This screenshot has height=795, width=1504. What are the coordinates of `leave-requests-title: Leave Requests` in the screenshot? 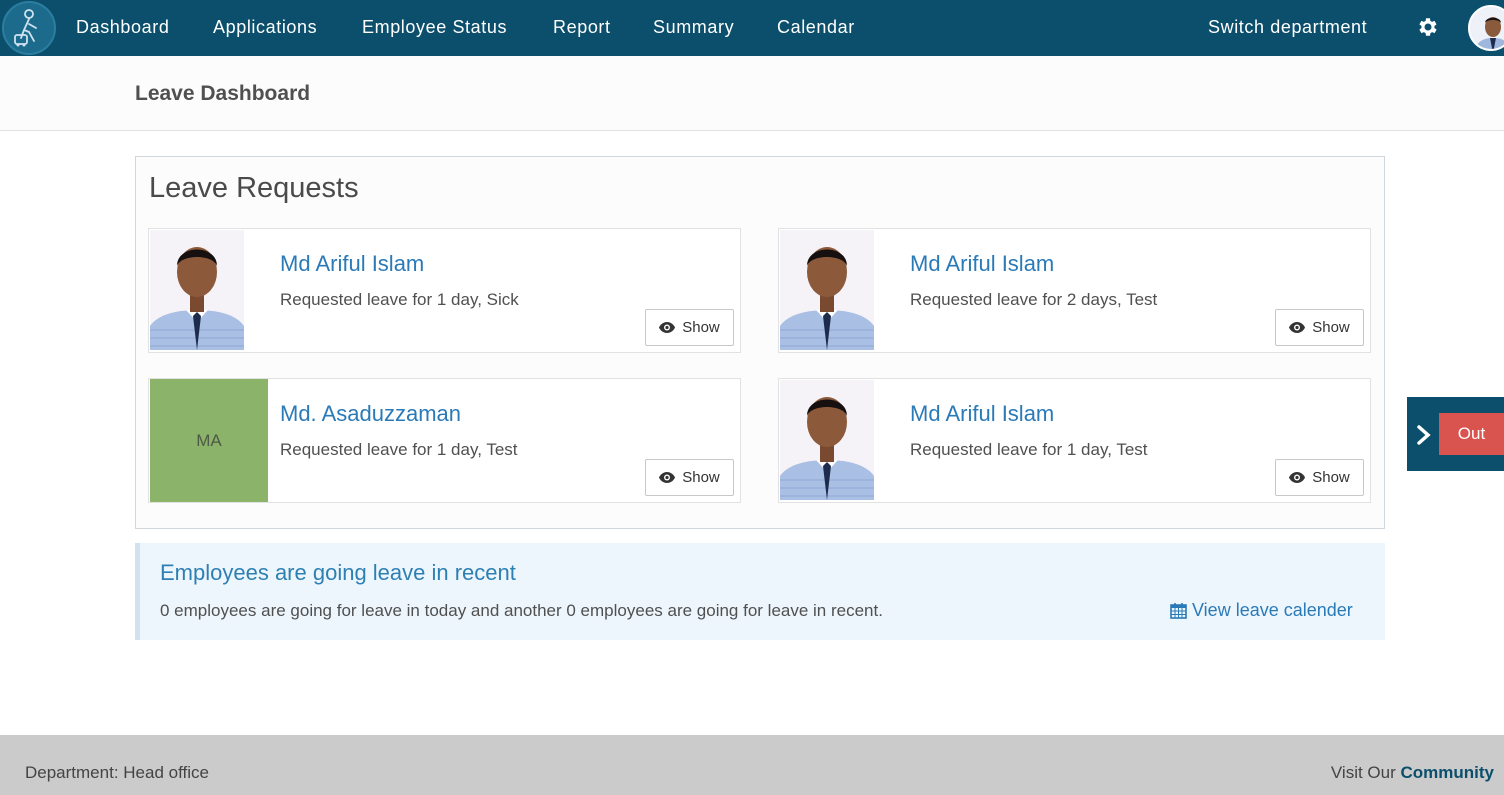 It's located at (254, 188).